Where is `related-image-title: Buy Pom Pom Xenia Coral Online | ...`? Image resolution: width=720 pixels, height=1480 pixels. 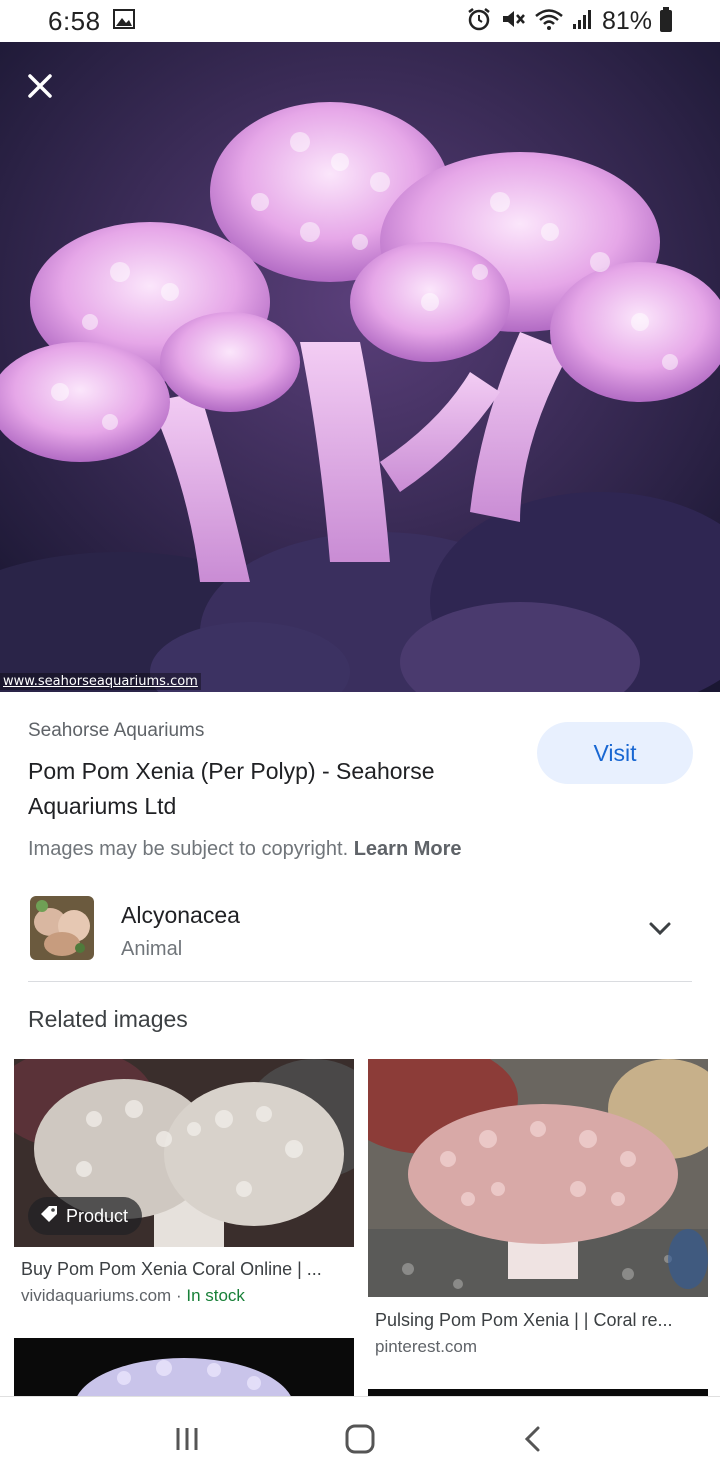 related-image-title: Buy Pom Pom Xenia Coral Online | ... is located at coordinates (186, 1269).